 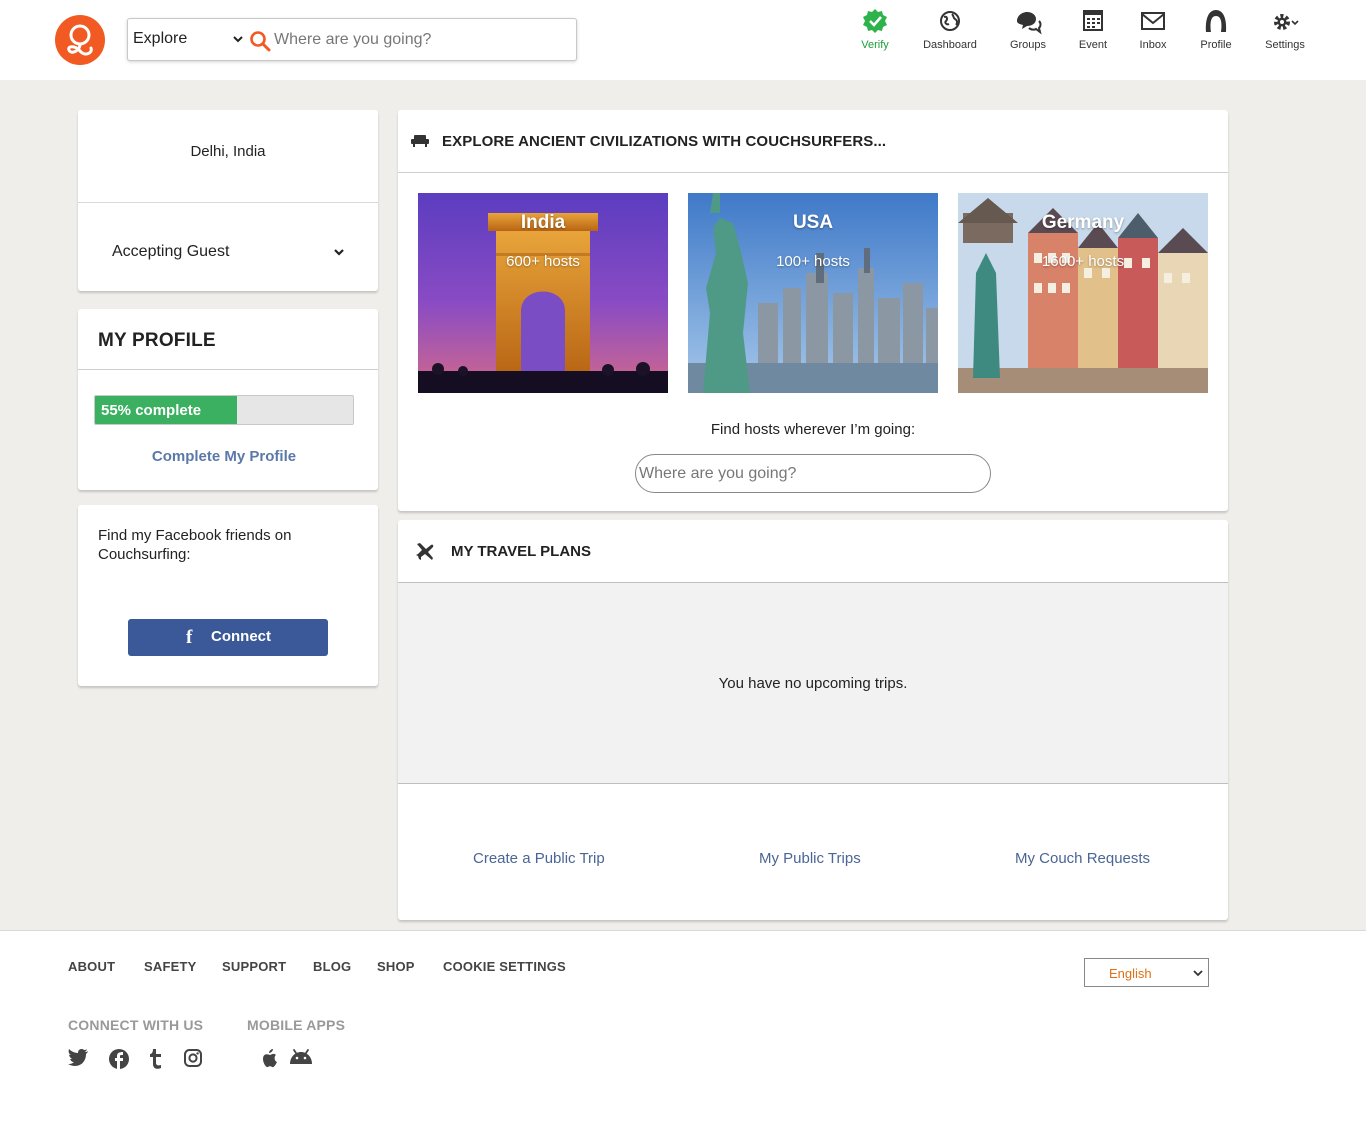 What do you see at coordinates (160, 39) in the screenshot?
I see `explore-mode-select: Explore` at bounding box center [160, 39].